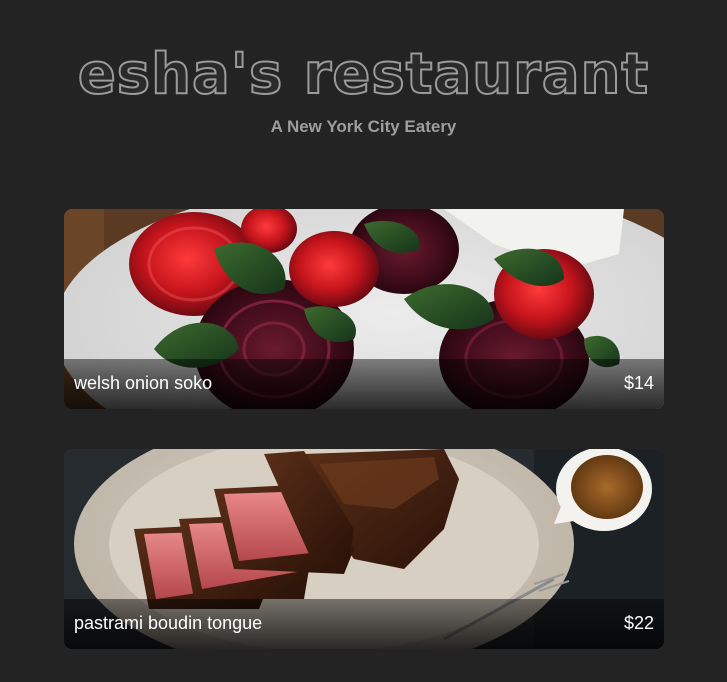  Describe the element at coordinates (363, 126) in the screenshot. I see `restaurant-tagline: A New York City Eatery` at that location.